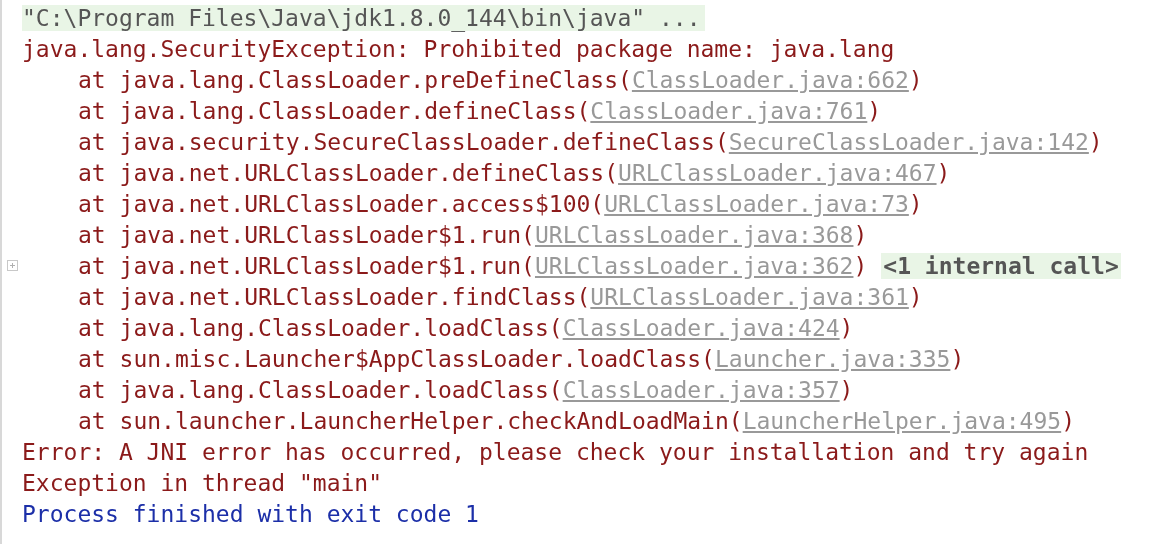 Image resolution: width=1154 pixels, height=544 pixels. What do you see at coordinates (729, 110) in the screenshot?
I see `source-link: ClassLoader.java:761` at bounding box center [729, 110].